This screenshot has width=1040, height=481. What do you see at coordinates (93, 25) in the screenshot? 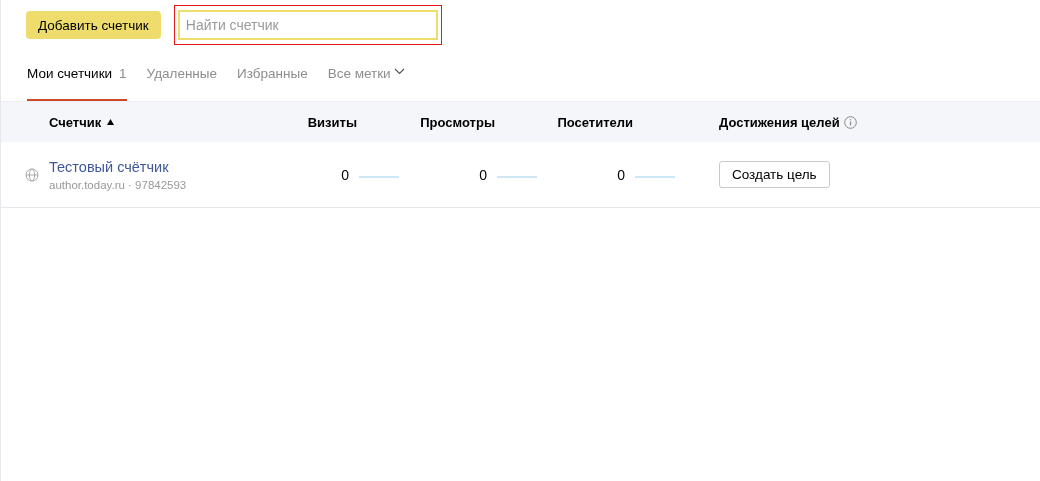
I see `add-counter-button: Добавить счетчик` at bounding box center [93, 25].